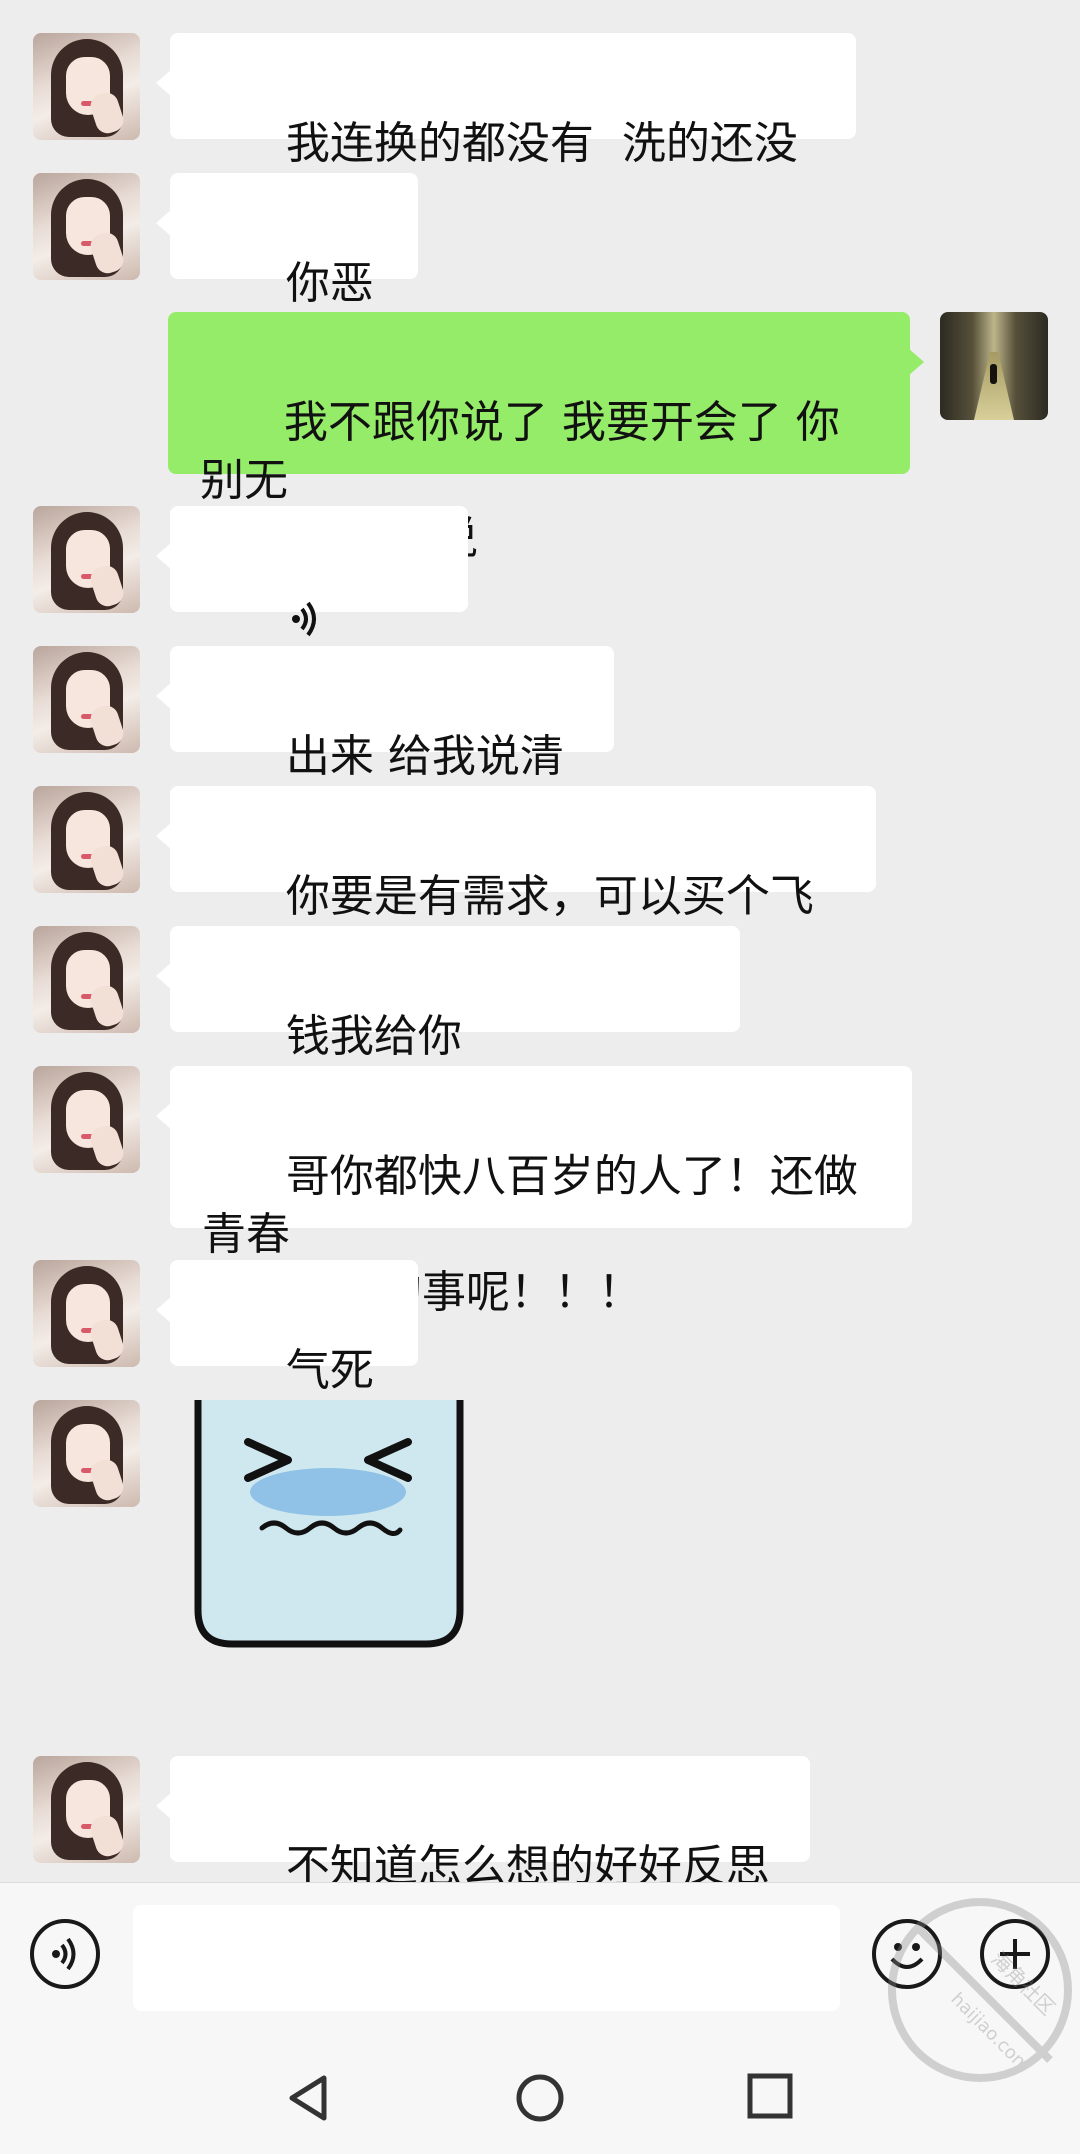 Image resolution: width=1080 pixels, height=2154 pixels. Describe the element at coordinates (448, 1023) in the screenshot. I see `message-bubble-incoming: 钱我给你花！！！！！！` at that location.